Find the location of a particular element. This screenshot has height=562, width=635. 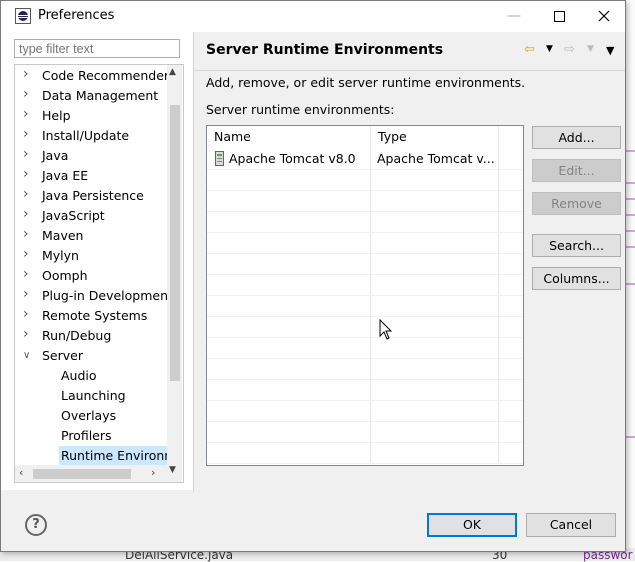

tree-item: Audio is located at coordinates (91, 376).